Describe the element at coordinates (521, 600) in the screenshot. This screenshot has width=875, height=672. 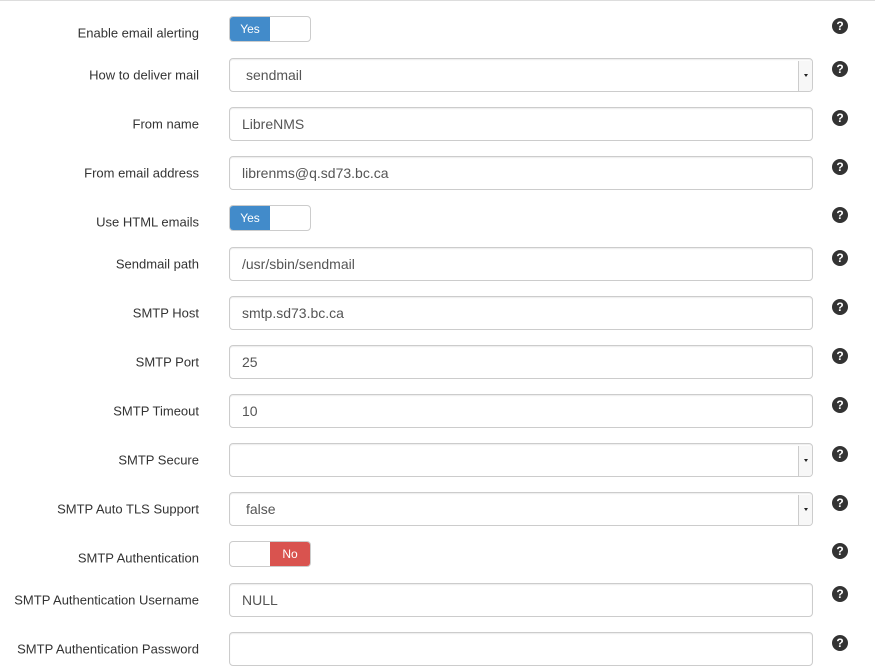
I see `smtp-auth-username-input: NULL` at that location.